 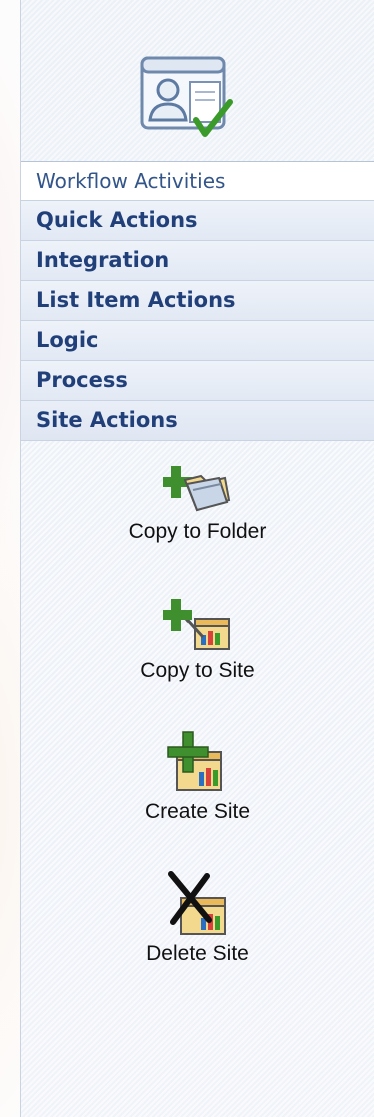 What do you see at coordinates (197, 421) in the screenshot?
I see `category-site-actions: Site Actions` at bounding box center [197, 421].